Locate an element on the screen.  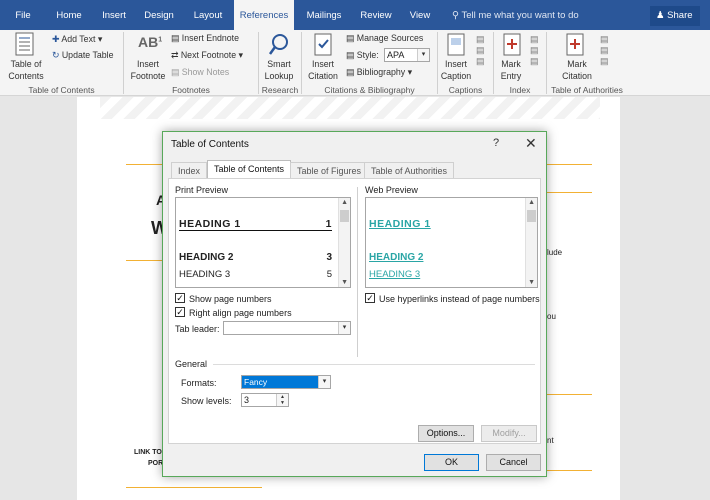
caption-small-icons: ▤ ▤ ▤ is located at coordinates (480, 50).